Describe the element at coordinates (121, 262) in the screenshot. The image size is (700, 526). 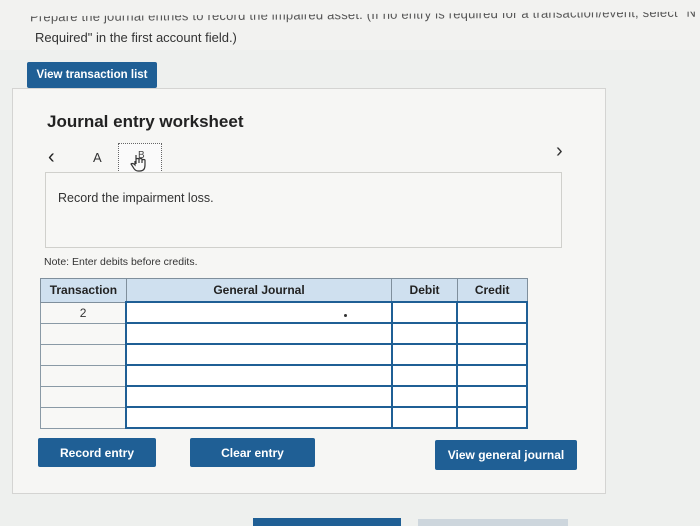
I see `note-text: Note: Enter debits before credits.` at that location.